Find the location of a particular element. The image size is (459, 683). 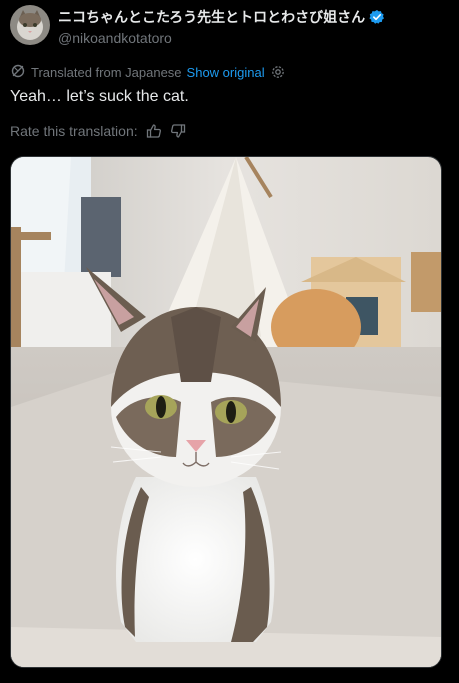

avatar is located at coordinates (30, 25).